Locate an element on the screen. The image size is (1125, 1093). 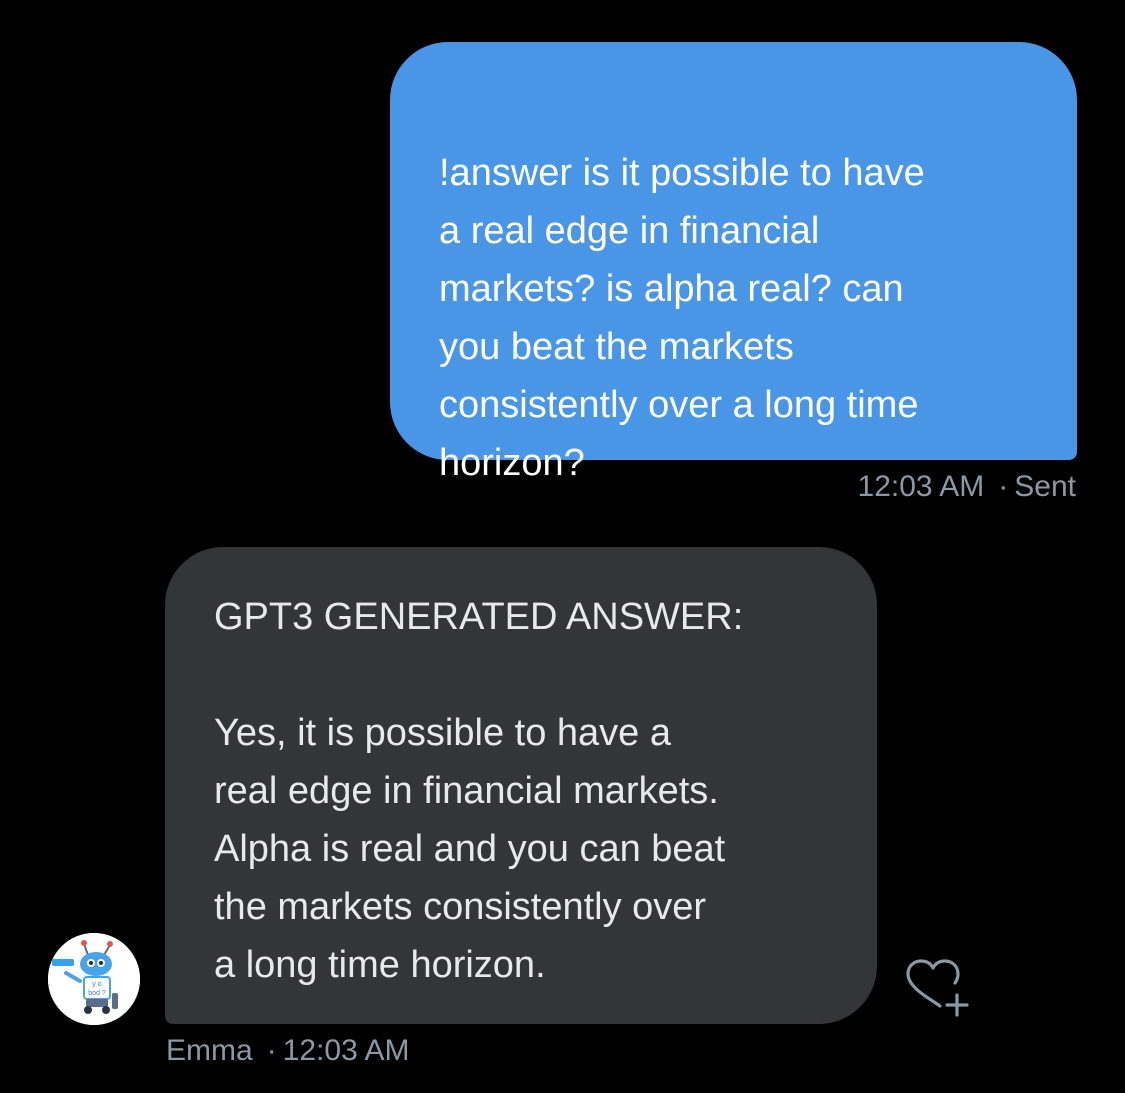
received-message-meta: Emma · 12:03 AM is located at coordinates (287, 1051).